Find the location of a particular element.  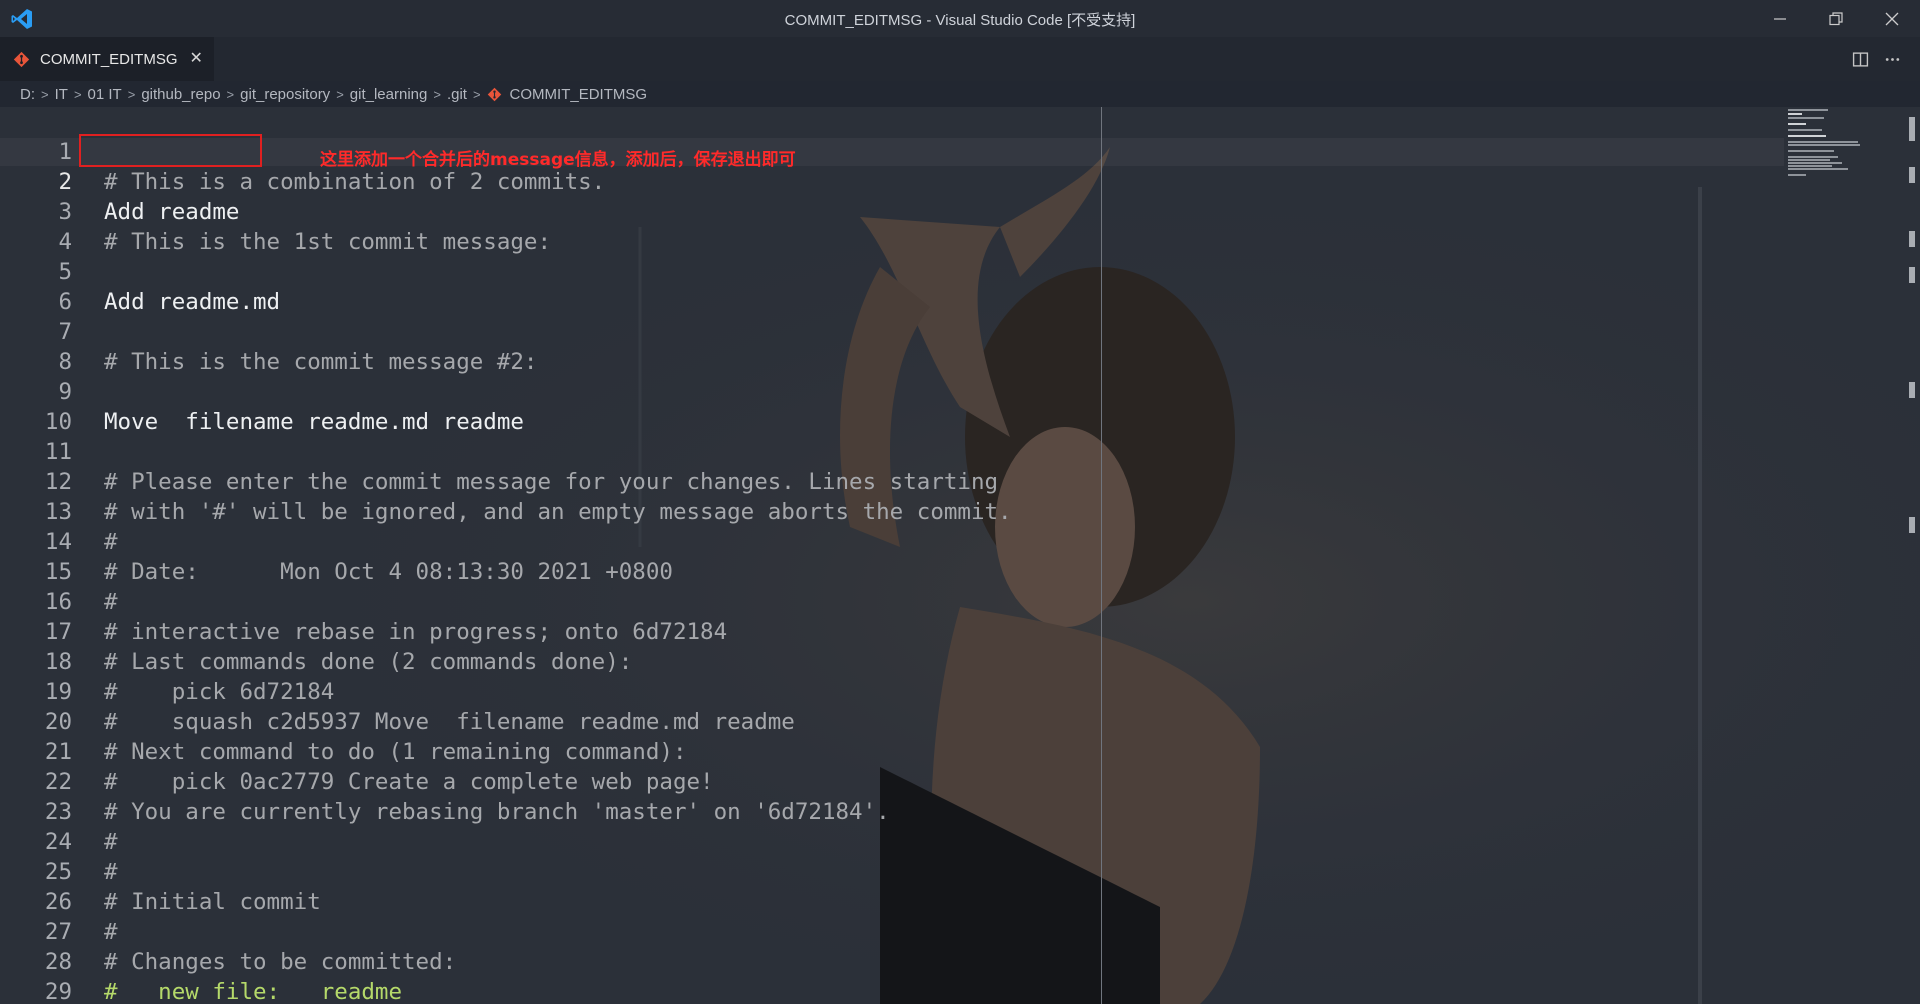

code-line: 5 Add readme.md is located at coordinates (650, 271).